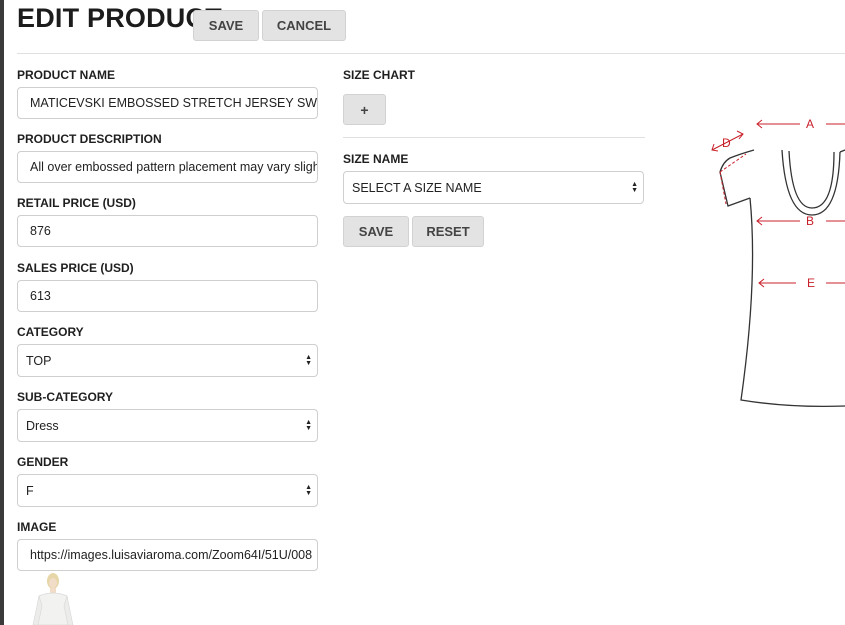  What do you see at coordinates (65, 397) in the screenshot?
I see `sub-category-label: SUB-CATEGORY` at bounding box center [65, 397].